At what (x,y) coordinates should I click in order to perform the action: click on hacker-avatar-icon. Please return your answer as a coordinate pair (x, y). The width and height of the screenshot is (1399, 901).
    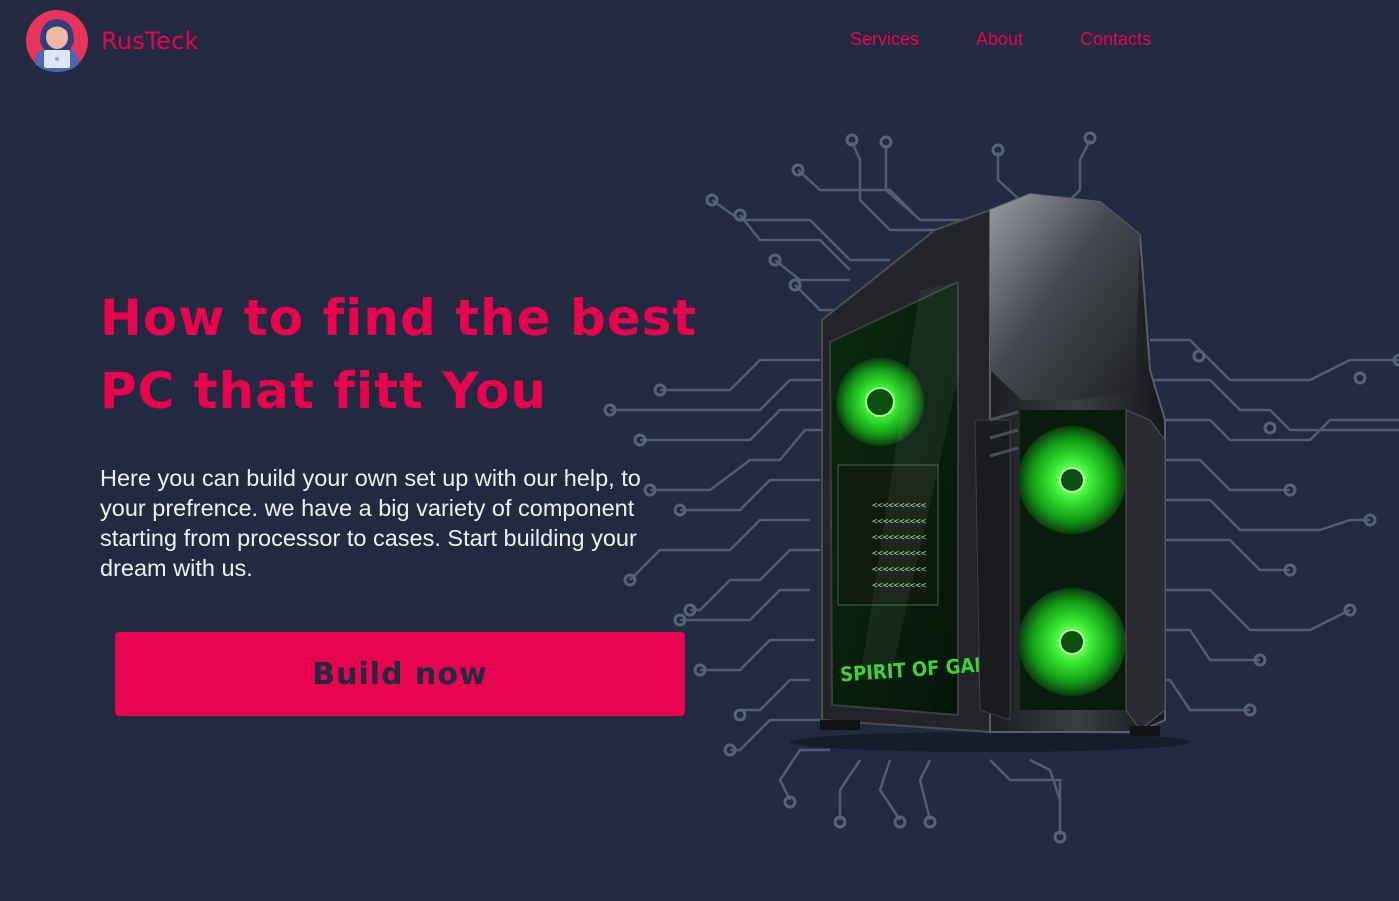
    Looking at the image, I should click on (57, 41).